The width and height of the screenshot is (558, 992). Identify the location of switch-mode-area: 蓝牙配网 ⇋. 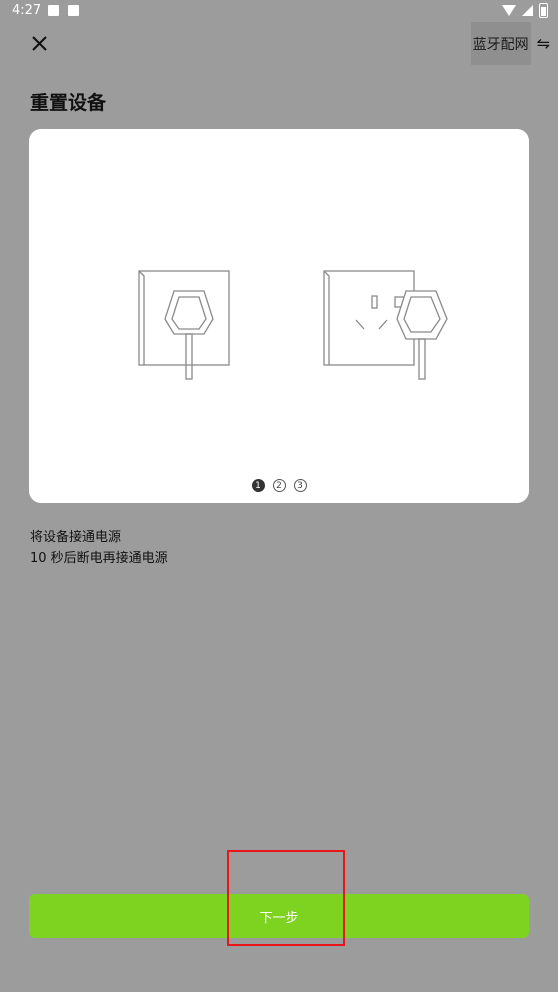
(510, 43).